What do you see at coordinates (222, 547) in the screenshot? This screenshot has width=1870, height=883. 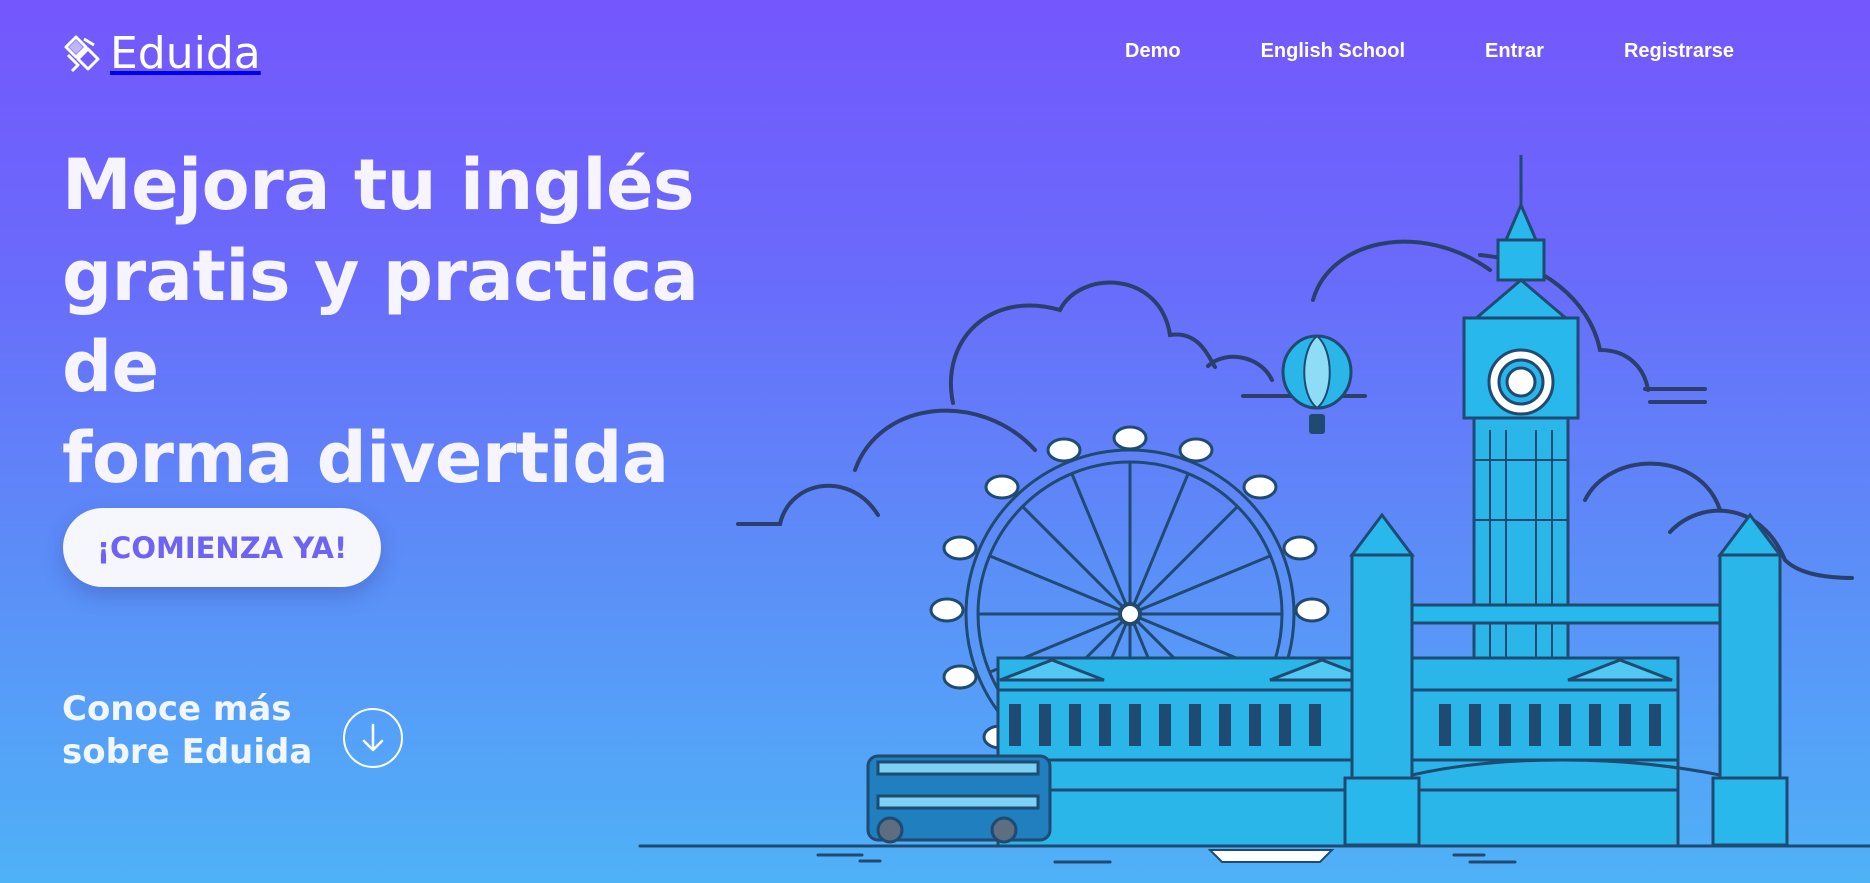 I see `start-now-button: ¡COMIENZA YA!` at bounding box center [222, 547].